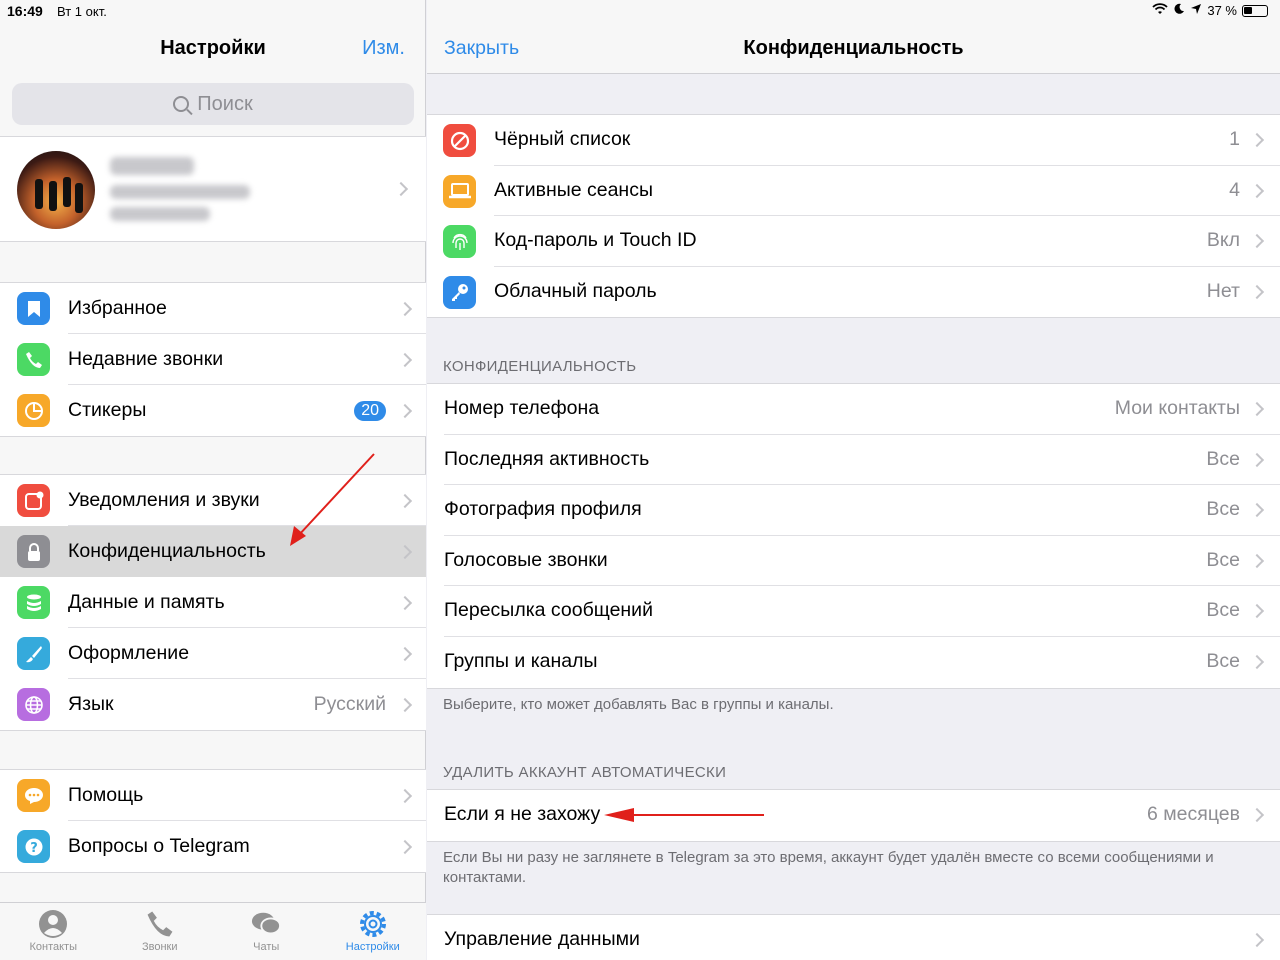 The width and height of the screenshot is (1280, 960). Describe the element at coordinates (573, 189) in the screenshot. I see `row-label: Активные сеансы` at that location.